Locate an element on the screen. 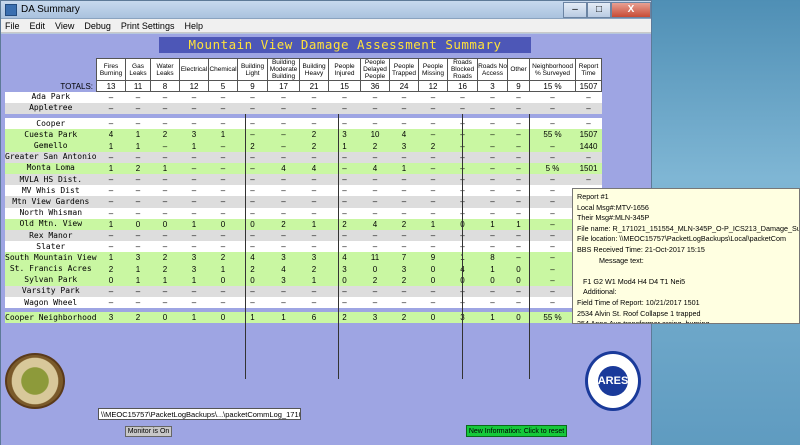 The width and height of the screenshot is (800, 445). neighborhood-row: Sylvan Park011100310220000–– is located at coordinates (303, 280).